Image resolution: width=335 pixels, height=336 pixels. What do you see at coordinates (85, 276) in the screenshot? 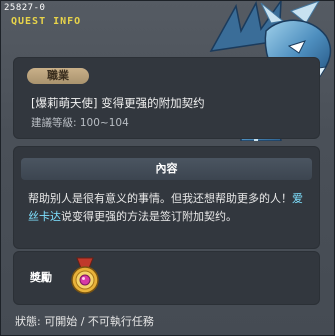
I see `medal-icon` at bounding box center [85, 276].